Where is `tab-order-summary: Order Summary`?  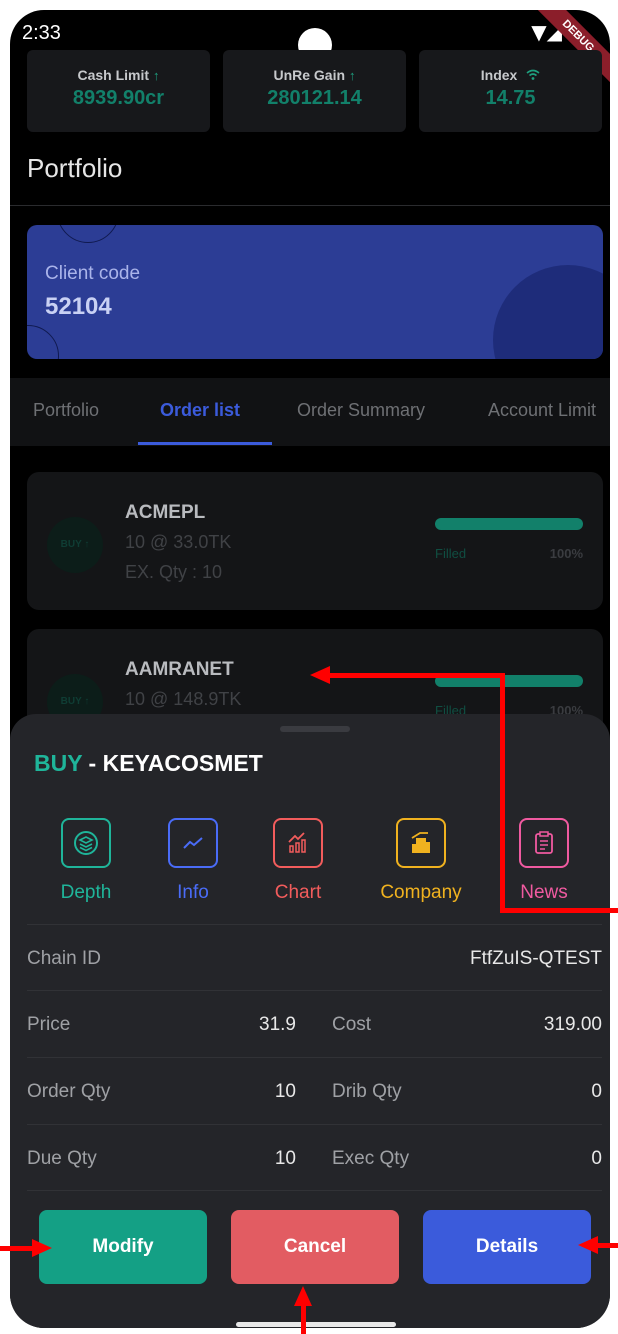
tab-order-summary: Order Summary is located at coordinates (361, 410).